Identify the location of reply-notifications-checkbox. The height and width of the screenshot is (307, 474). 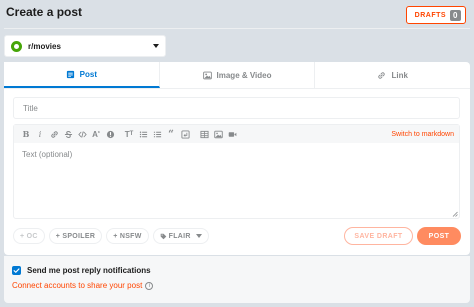
(16, 270).